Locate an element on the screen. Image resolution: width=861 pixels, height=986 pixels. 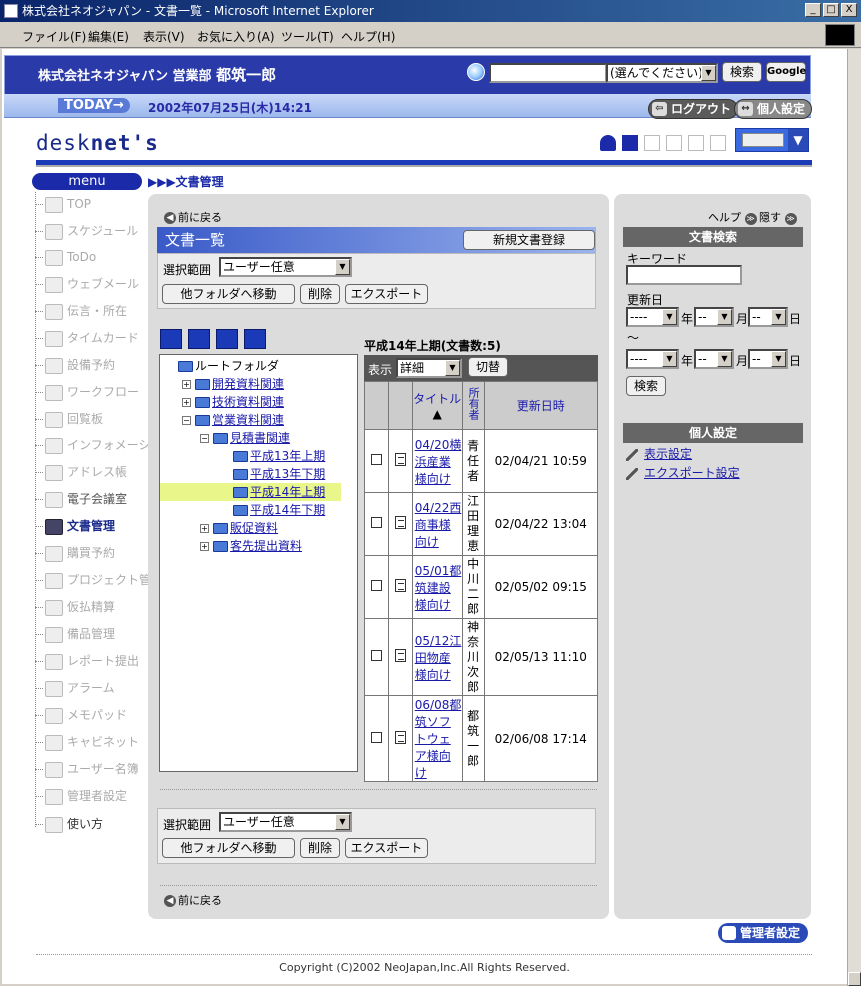
nav-item-workflow: ワークフロー is located at coordinates (87, 392).